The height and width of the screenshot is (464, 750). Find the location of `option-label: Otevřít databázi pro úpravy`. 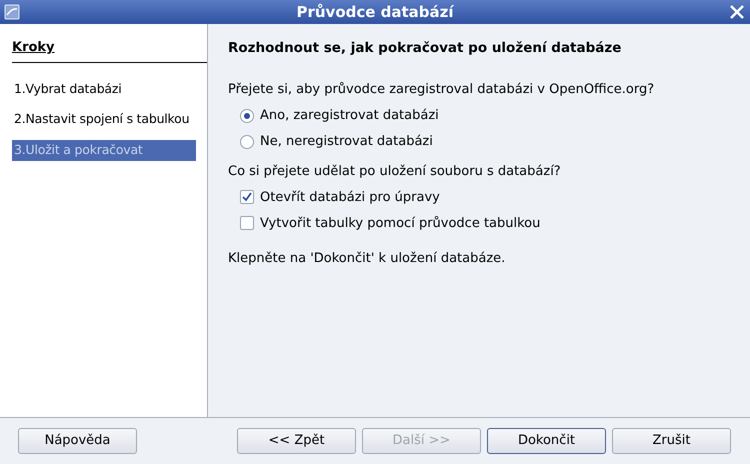

option-label: Otevřít databázi pro úpravy is located at coordinates (350, 197).